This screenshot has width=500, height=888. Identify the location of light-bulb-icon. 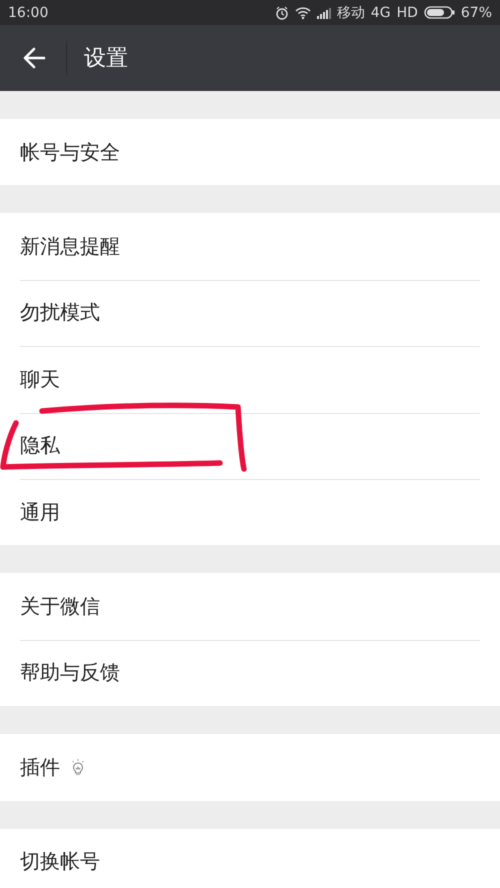
(78, 767).